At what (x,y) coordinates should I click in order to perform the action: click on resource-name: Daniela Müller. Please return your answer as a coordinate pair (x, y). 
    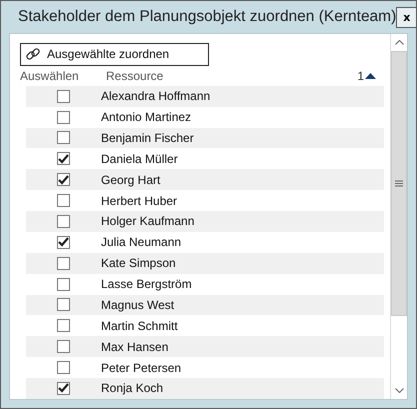
    Looking at the image, I should click on (139, 159).